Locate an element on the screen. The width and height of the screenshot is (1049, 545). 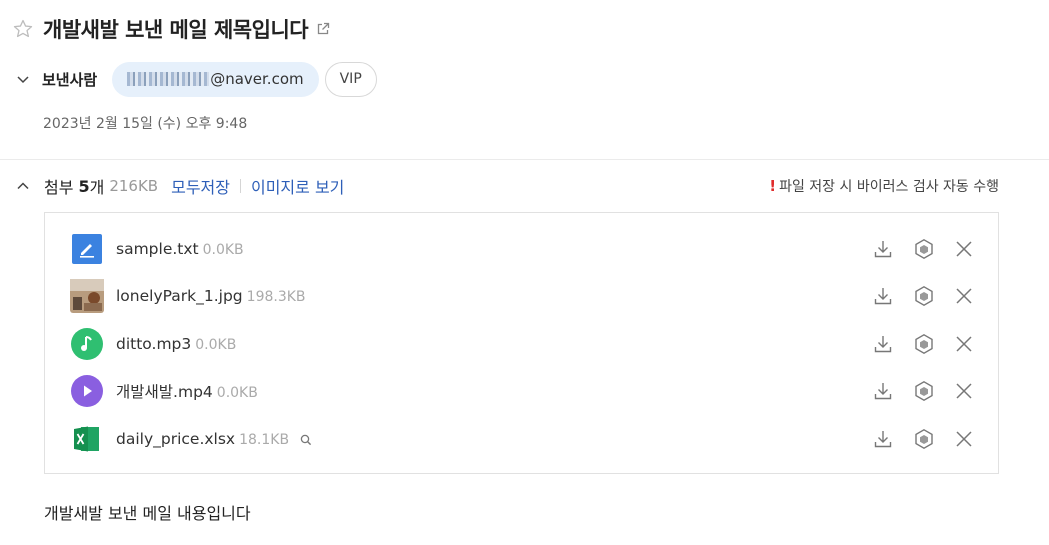
view-as-images-link: 이미지로 보기 is located at coordinates (297, 186).